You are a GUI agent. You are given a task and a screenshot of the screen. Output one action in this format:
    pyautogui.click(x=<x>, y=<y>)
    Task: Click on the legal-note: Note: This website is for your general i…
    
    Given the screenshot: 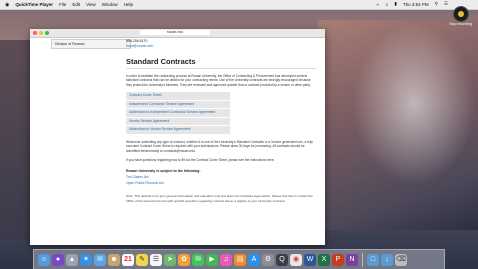 What is the action you would take?
    pyautogui.click(x=219, y=198)
    